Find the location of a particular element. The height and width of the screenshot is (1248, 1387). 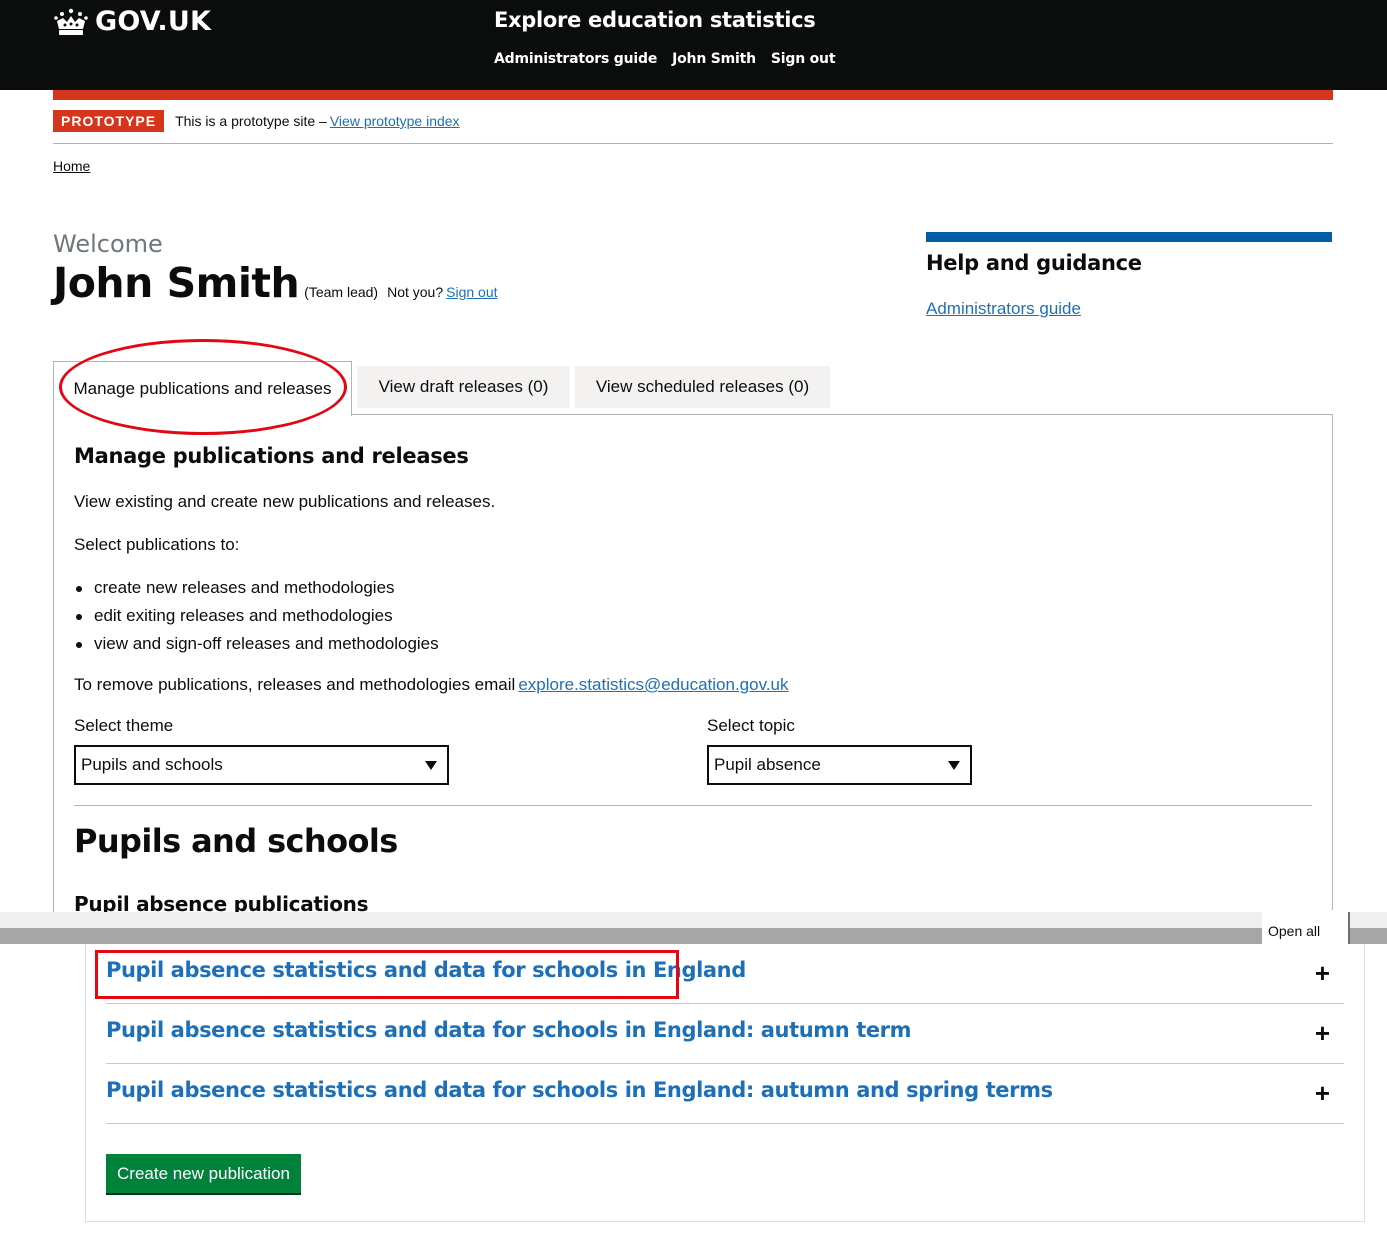

section-title: Manage publications and releases is located at coordinates (271, 456).